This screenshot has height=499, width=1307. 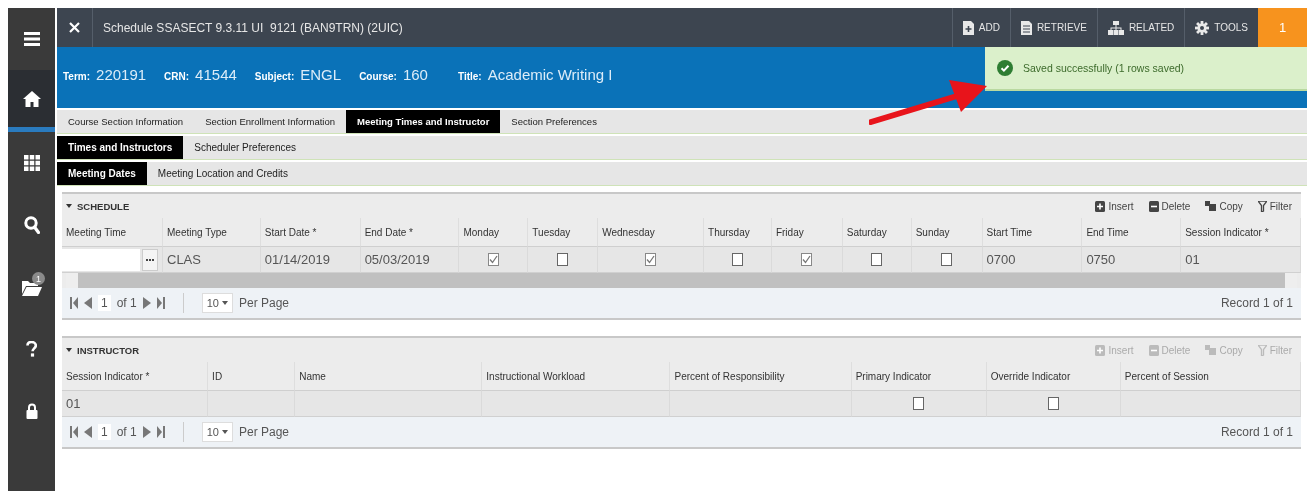 What do you see at coordinates (310, 260) in the screenshot?
I see `table-cell: 01/14/2019` at bounding box center [310, 260].